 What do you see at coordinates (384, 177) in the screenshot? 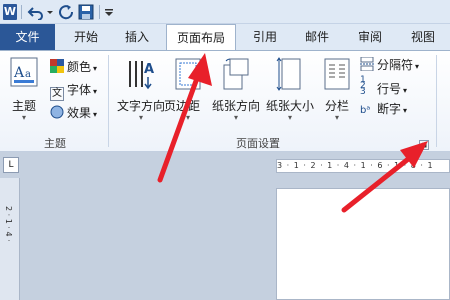
I see `arrow-to-dialog-launcher` at bounding box center [384, 177].